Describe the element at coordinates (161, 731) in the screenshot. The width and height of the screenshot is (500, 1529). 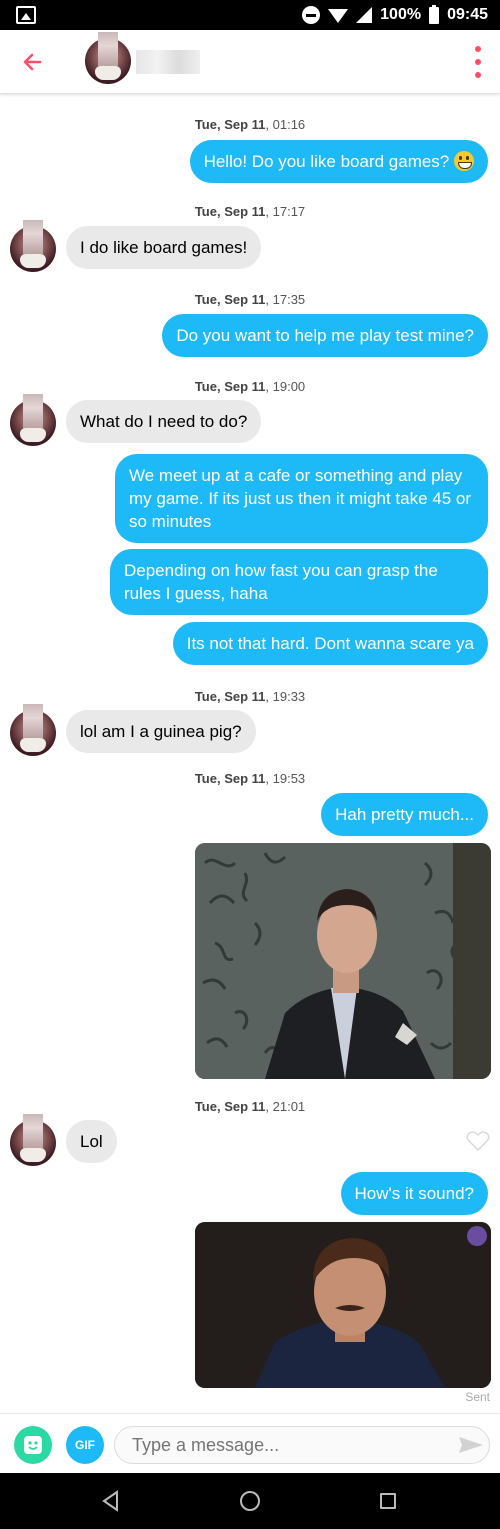
I see `incoming-message: lol am I a guinea pig?` at that location.